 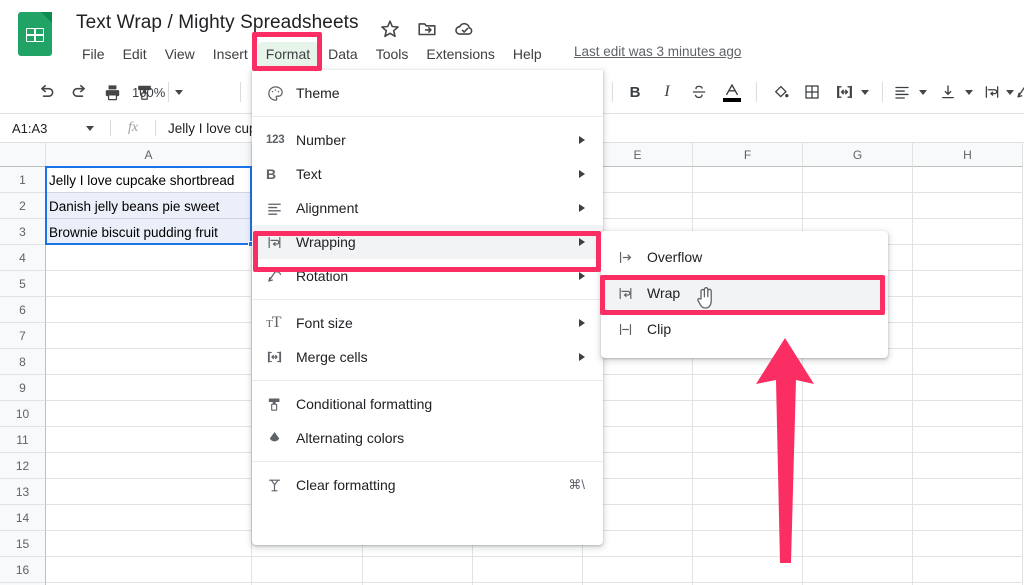 I want to click on menu-row-clear-formatting: Clear formatting ⌘\, so click(x=427, y=485).